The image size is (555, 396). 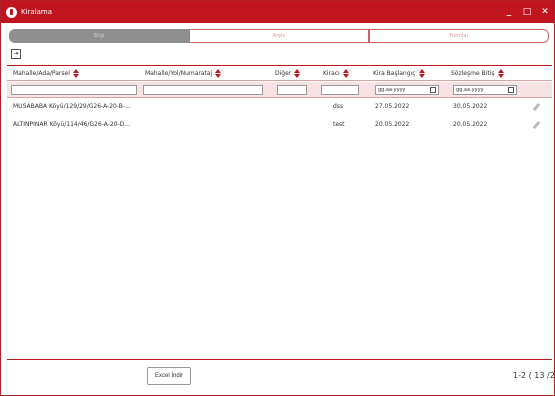 I want to click on minimize-button: _, so click(x=509, y=12).